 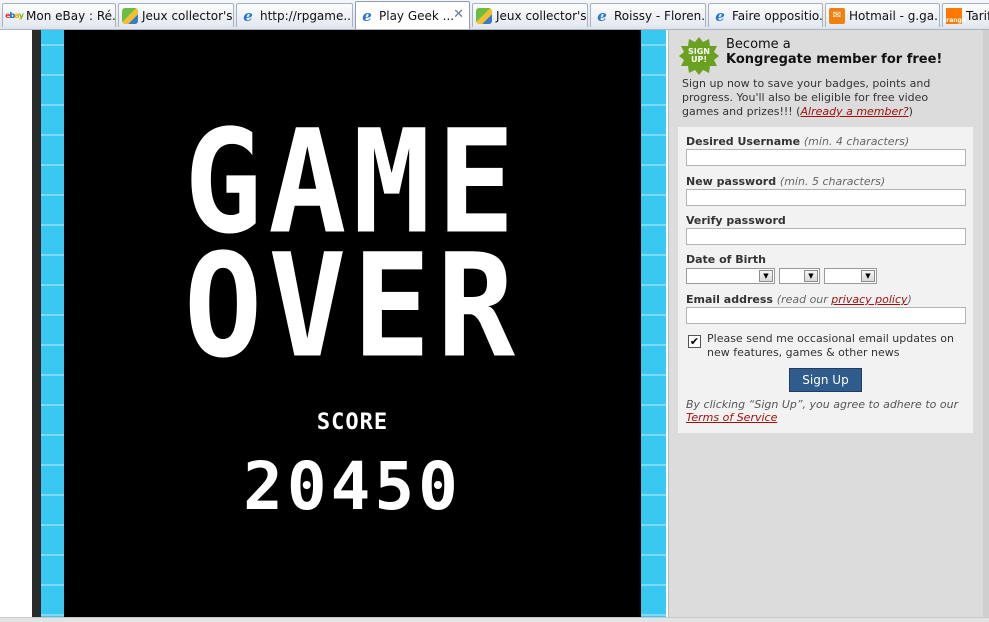 I want to click on password-label: New password (min. 5 characters), so click(x=785, y=181).